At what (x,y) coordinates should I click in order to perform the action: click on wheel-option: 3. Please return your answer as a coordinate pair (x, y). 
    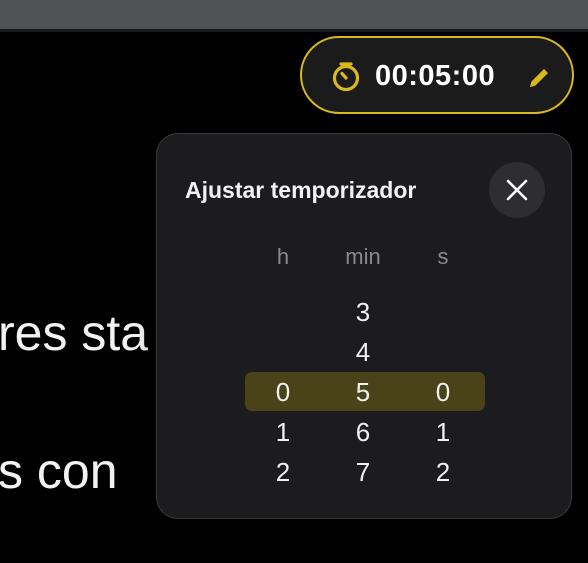
    Looking at the image, I should click on (363, 312).